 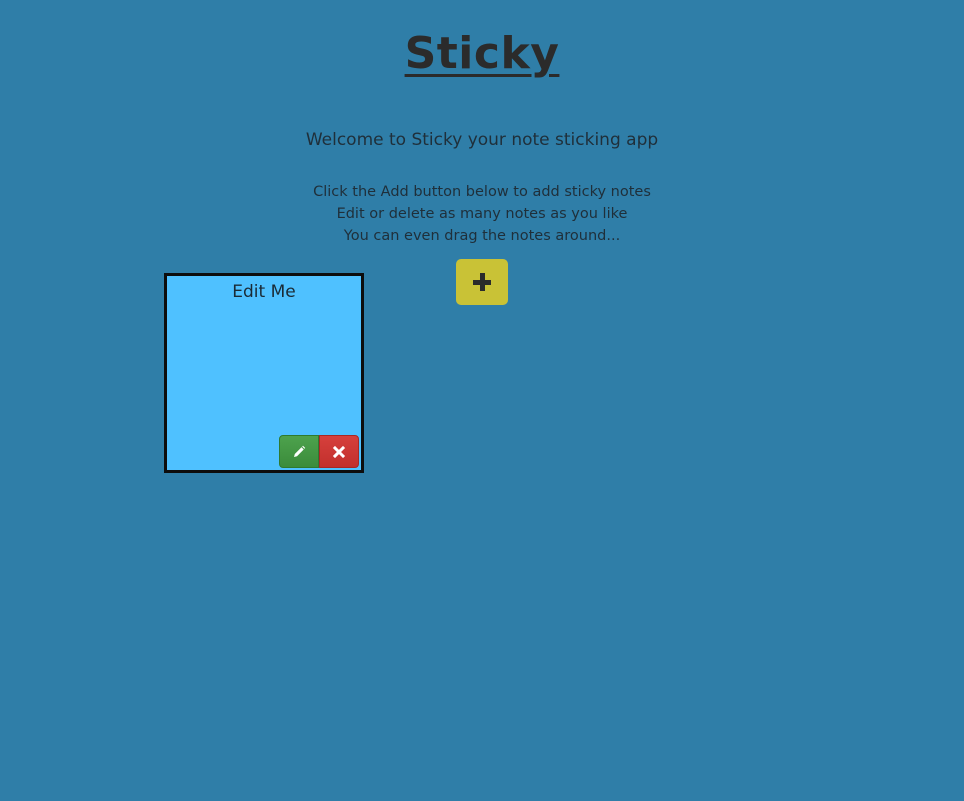 I want to click on page-title: Sticky, so click(x=482, y=53).